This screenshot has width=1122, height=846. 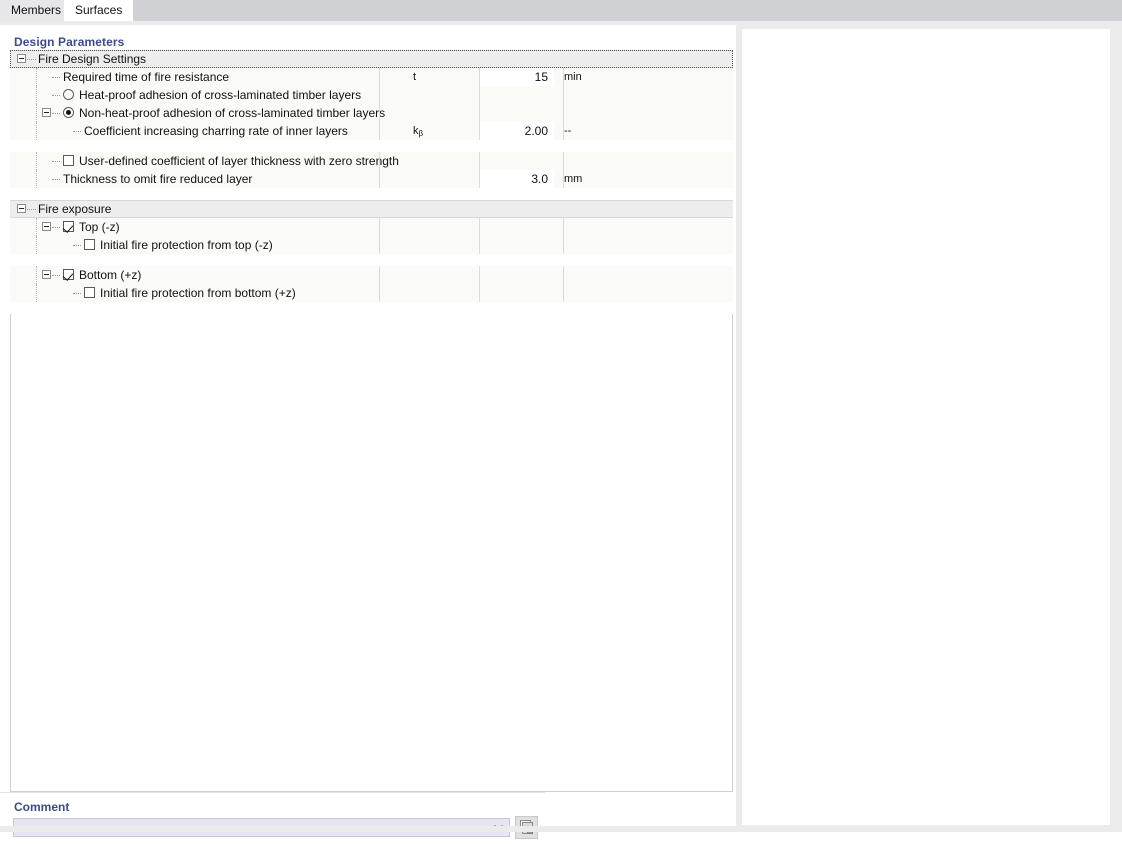 I want to click on tree-group-label: Fire exposure, so click(x=75, y=209).